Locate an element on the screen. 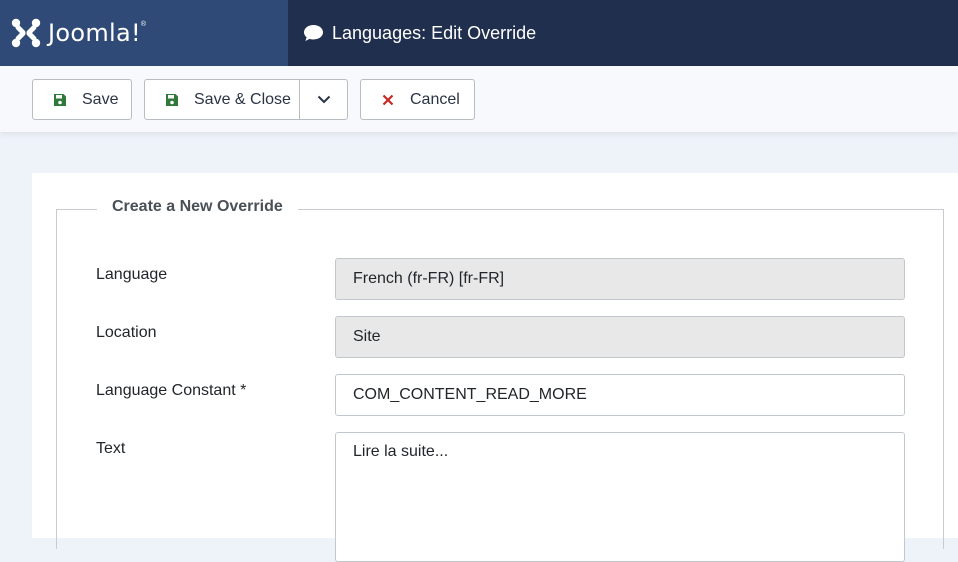 The height and width of the screenshot is (562, 958). location-field: Site is located at coordinates (620, 337).